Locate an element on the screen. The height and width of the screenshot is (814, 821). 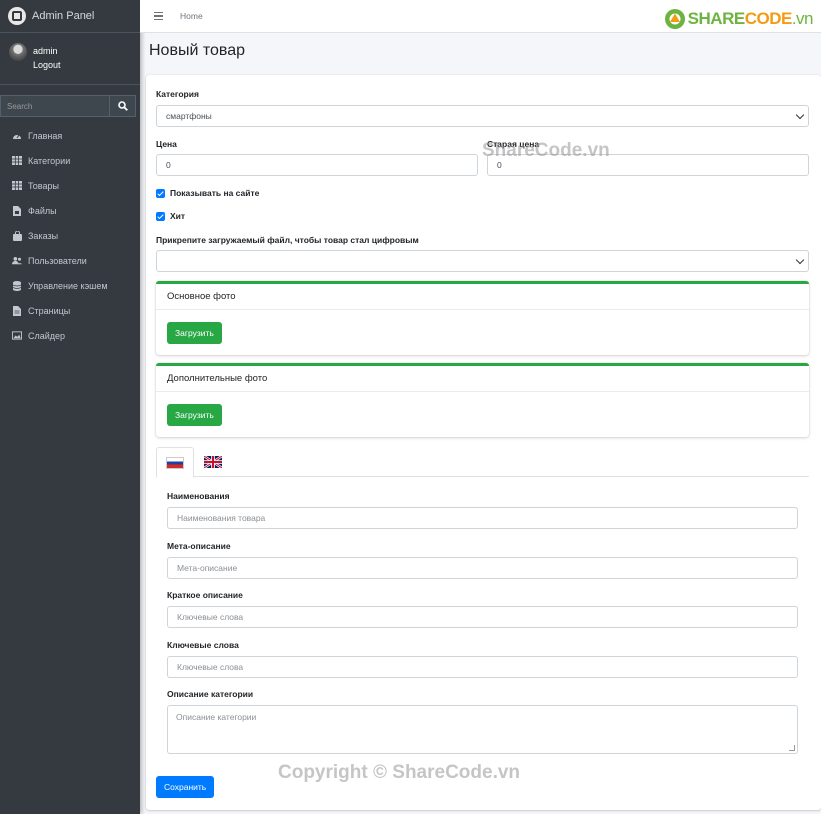
brand-link: Admin Panel is located at coordinates (70, 16).